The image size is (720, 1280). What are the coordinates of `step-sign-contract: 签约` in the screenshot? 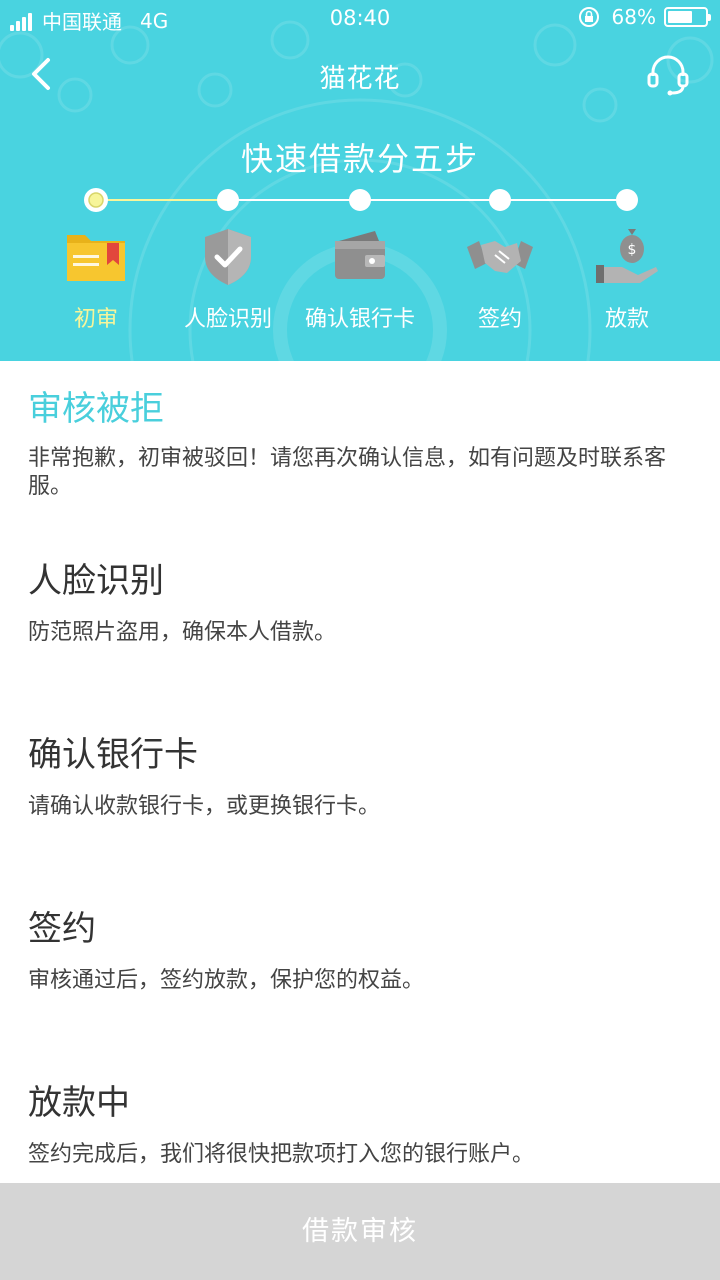 It's located at (500, 279).